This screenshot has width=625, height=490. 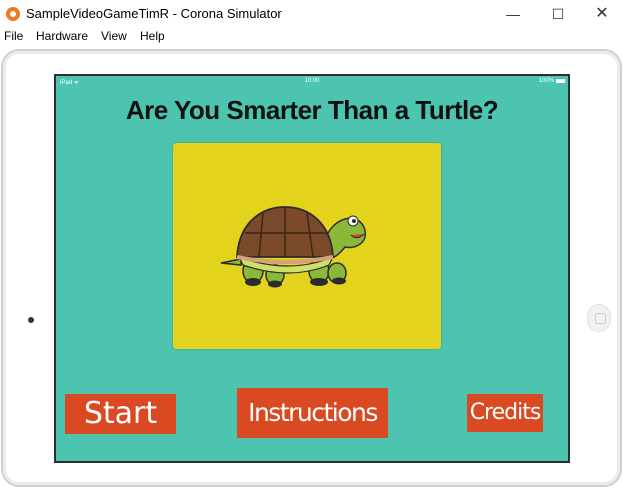 I want to click on battery-icon, so click(x=560, y=81).